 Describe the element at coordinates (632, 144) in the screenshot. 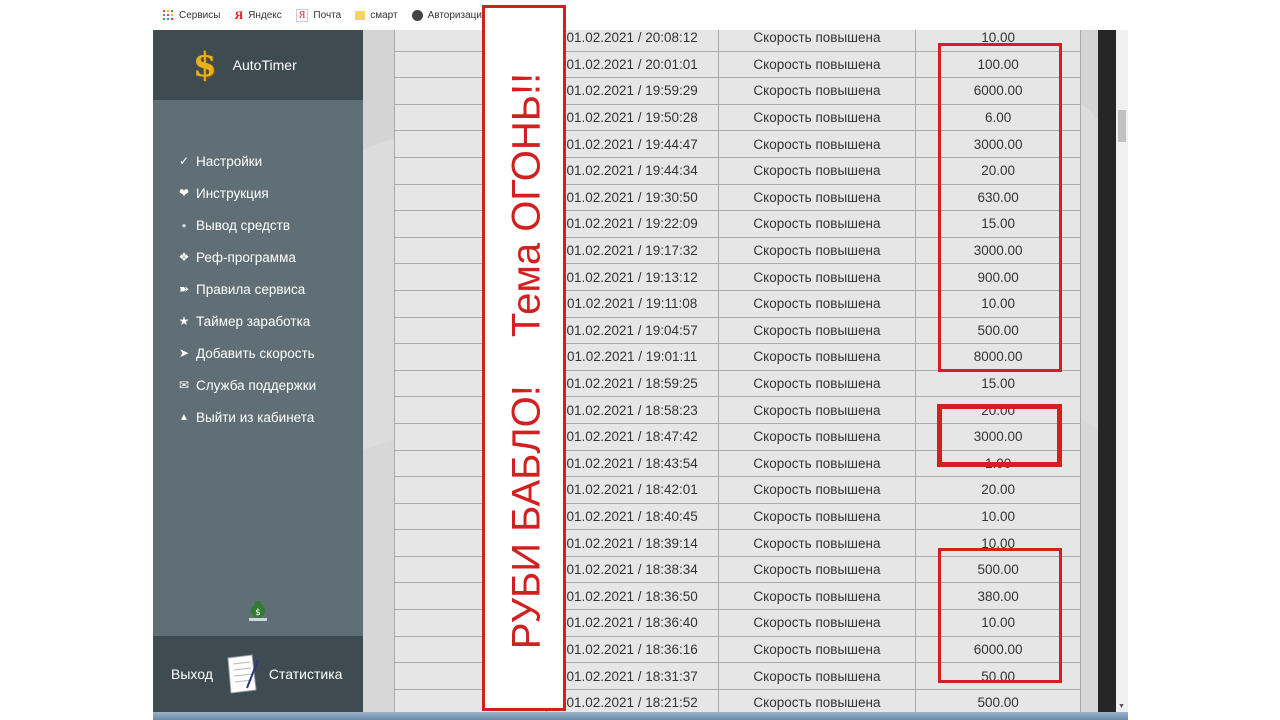

I see `cell-datetime: 01.02.2021 / 19:44:47` at that location.